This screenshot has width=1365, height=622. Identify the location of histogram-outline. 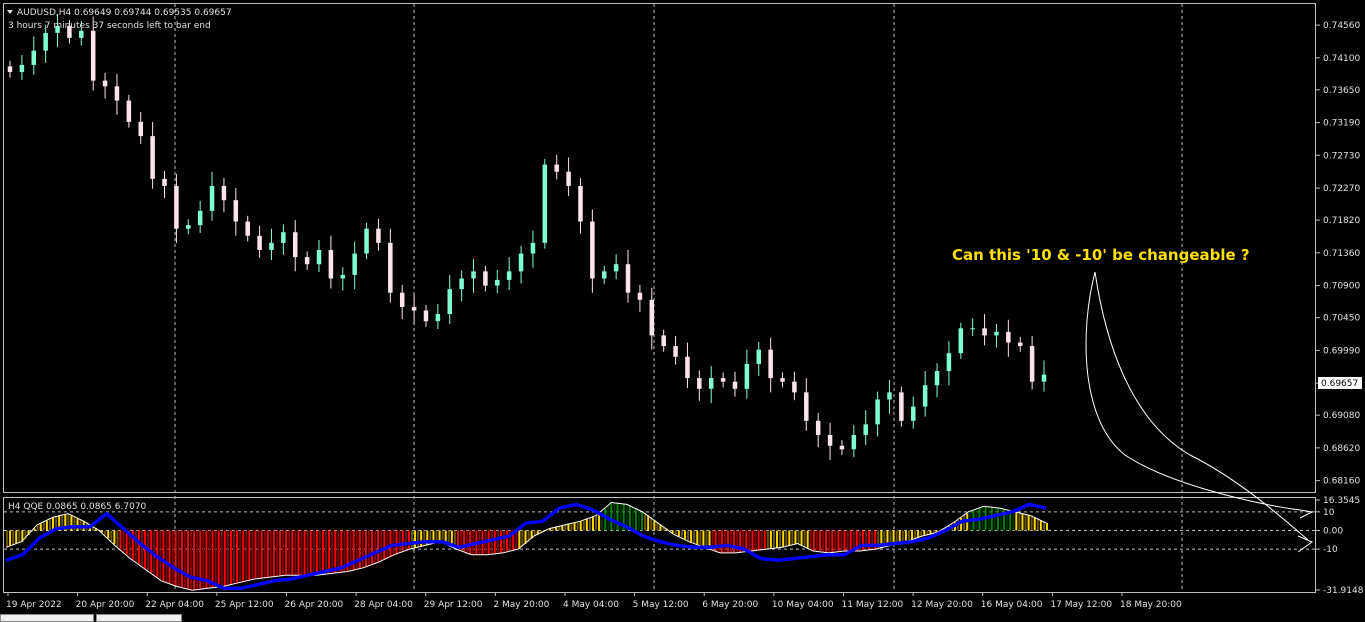
(526, 546).